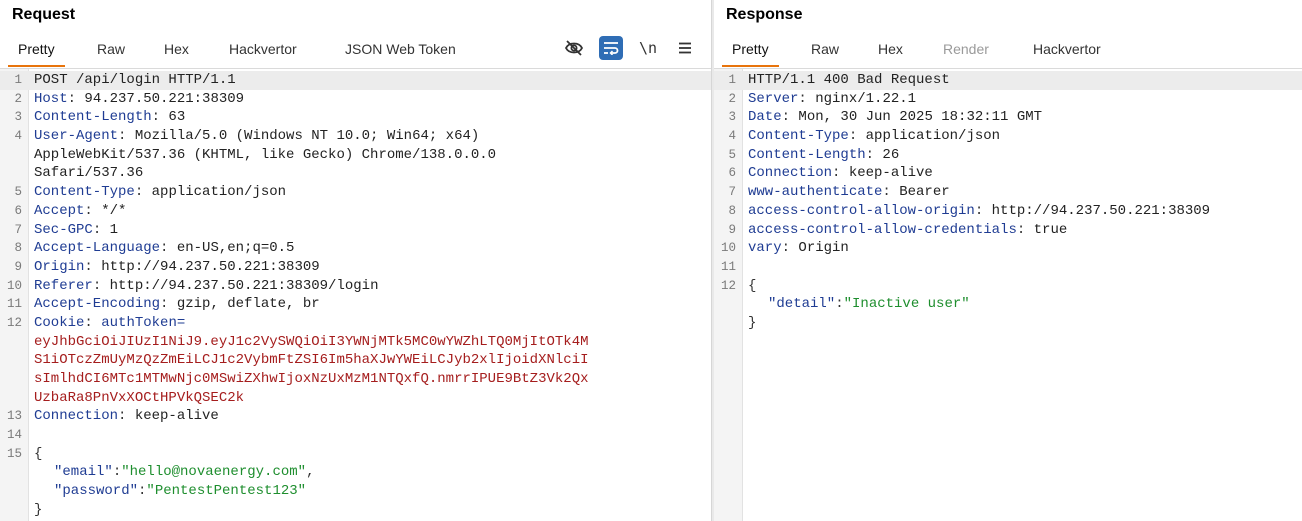 This screenshot has height=521, width=1302. What do you see at coordinates (184, 472) in the screenshot?
I see `json-line: "email":"hello@novaenergy.com",` at bounding box center [184, 472].